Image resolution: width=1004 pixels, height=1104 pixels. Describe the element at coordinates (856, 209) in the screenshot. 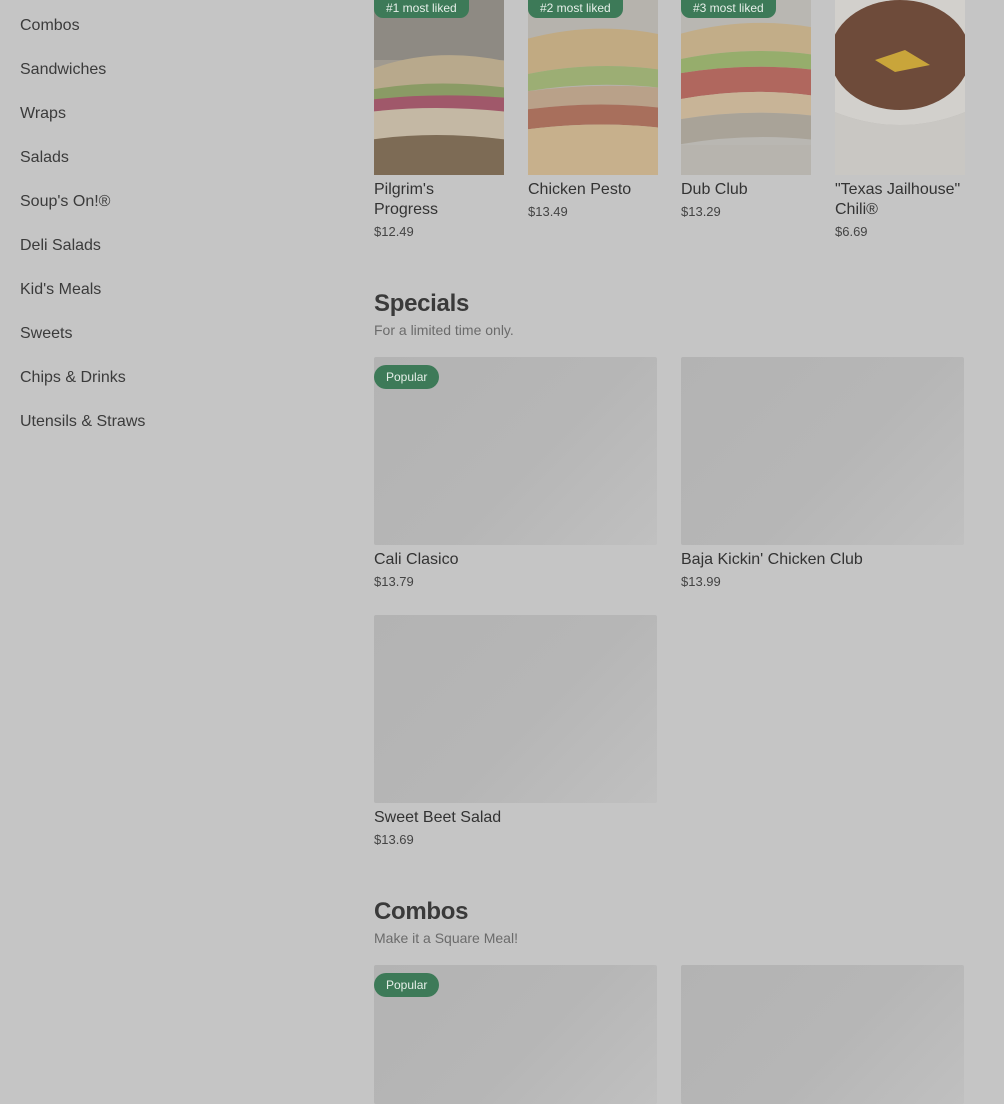

I see `menu-item-name-line2: Chili®` at that location.